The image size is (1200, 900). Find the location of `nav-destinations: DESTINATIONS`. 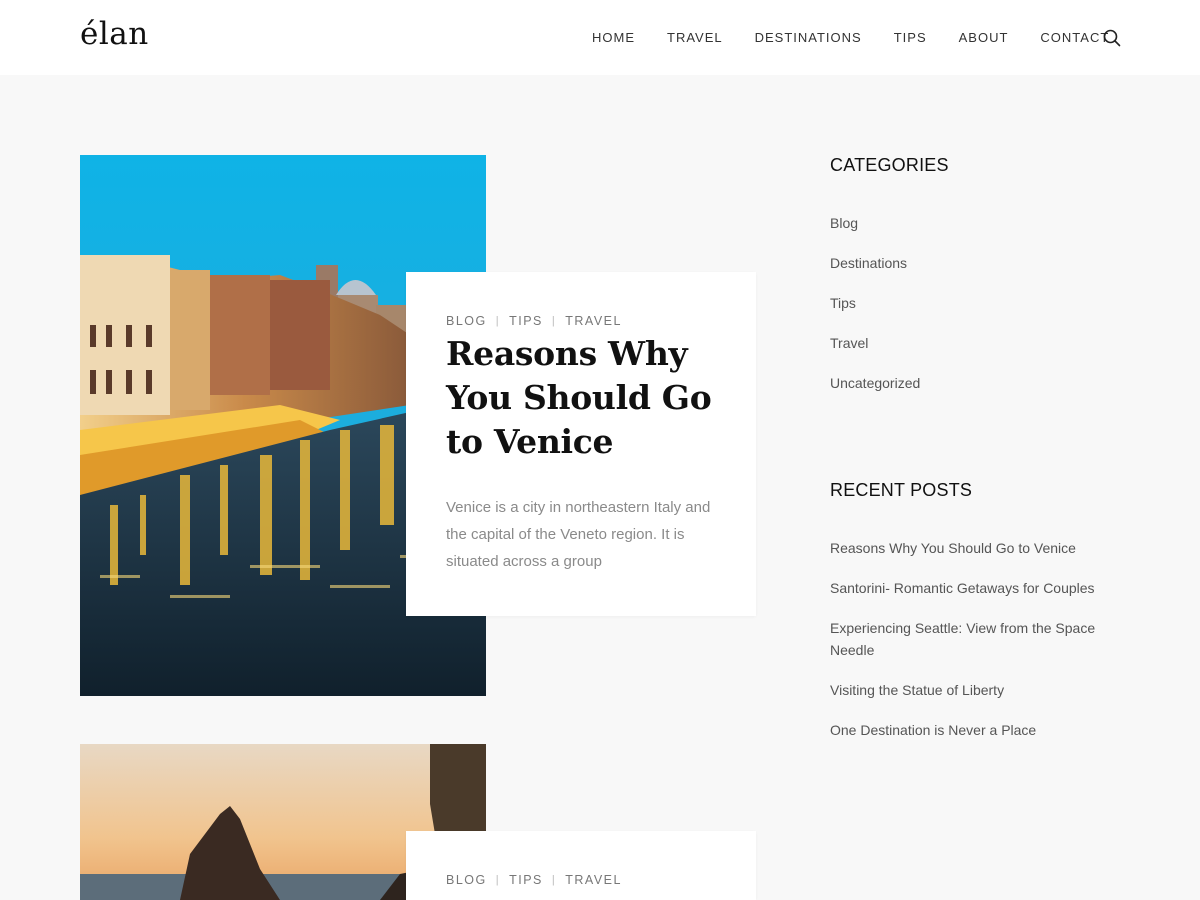

nav-destinations: DESTINATIONS is located at coordinates (808, 40).